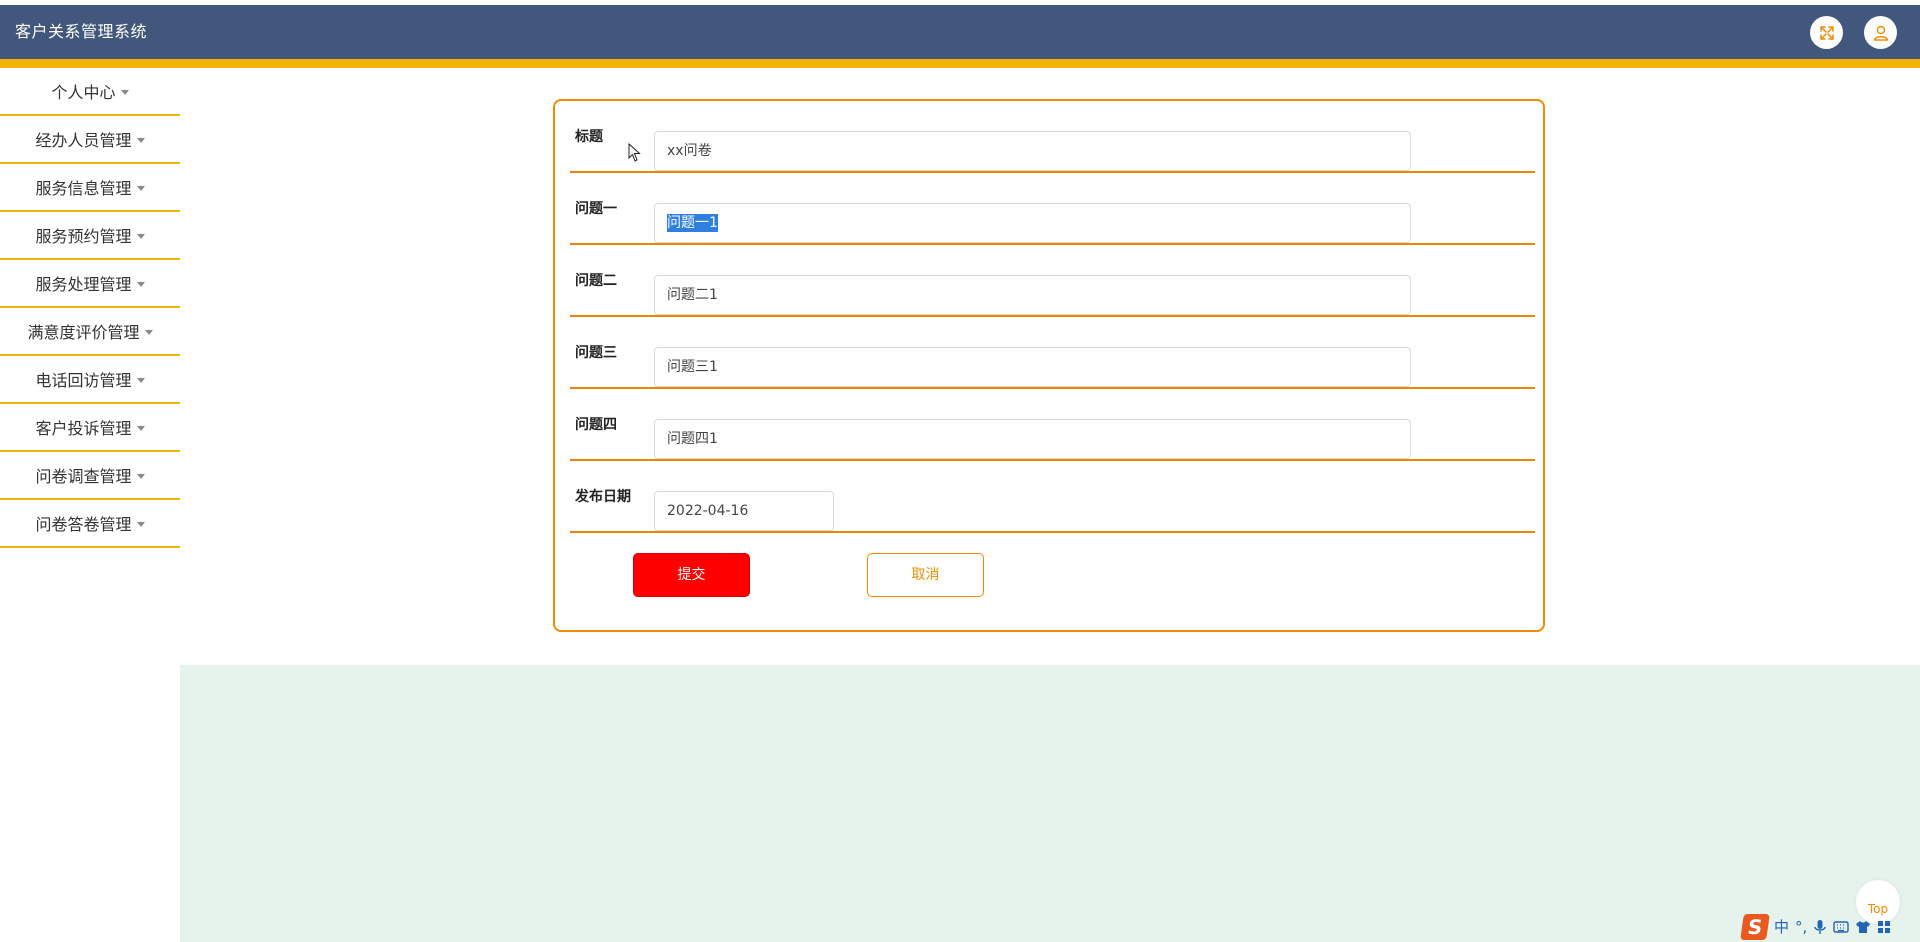 This screenshot has width=1920, height=942. I want to click on sidebar-item-survey: 问卷调查管理, so click(90, 476).